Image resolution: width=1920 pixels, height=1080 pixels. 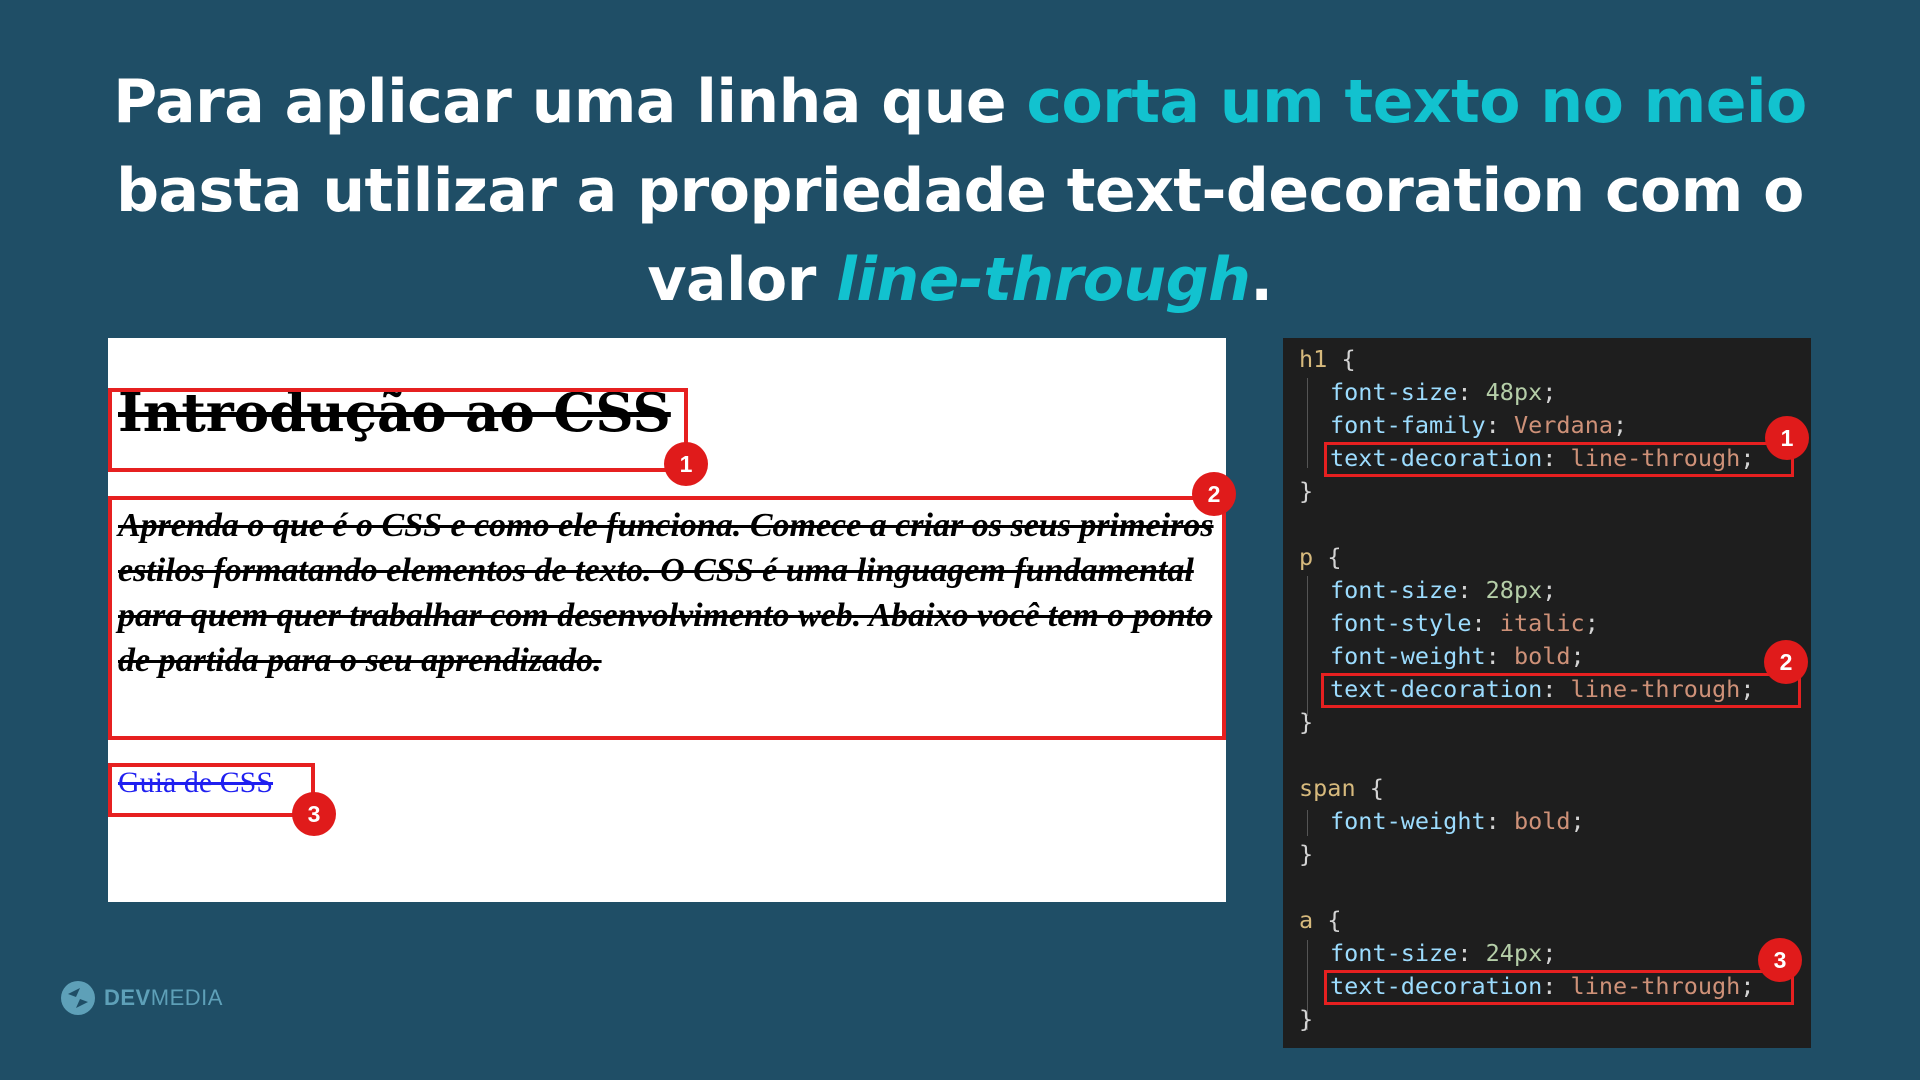 What do you see at coordinates (1443, 392) in the screenshot?
I see `code-line: font-size: 48px;` at bounding box center [1443, 392].